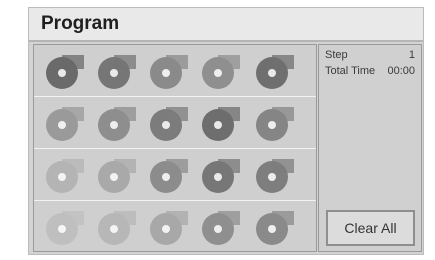  I want to click on step-row: Step 1, so click(370, 55).